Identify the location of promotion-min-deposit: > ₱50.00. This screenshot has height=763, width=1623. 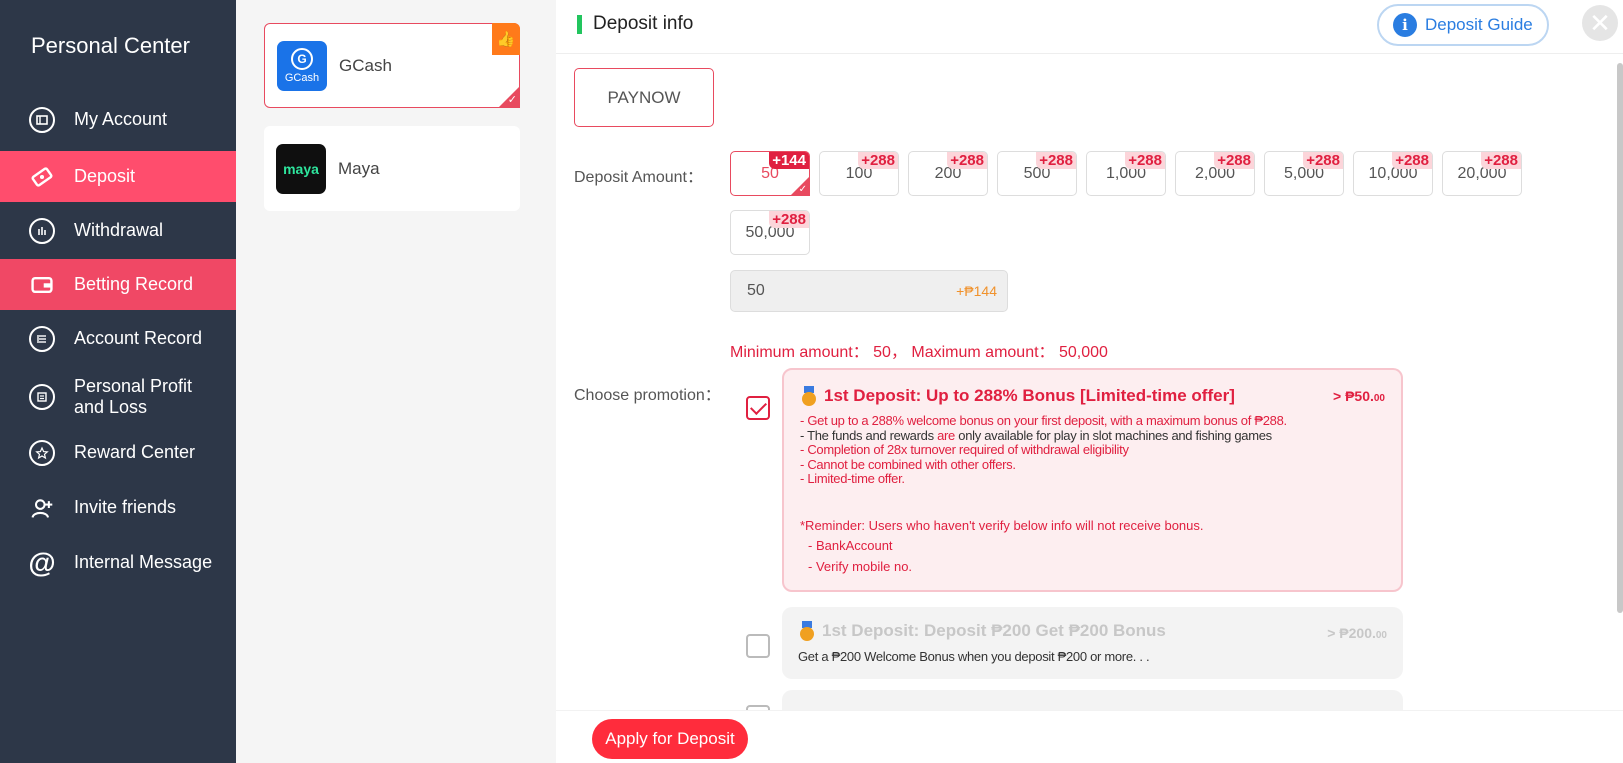
(1359, 396).